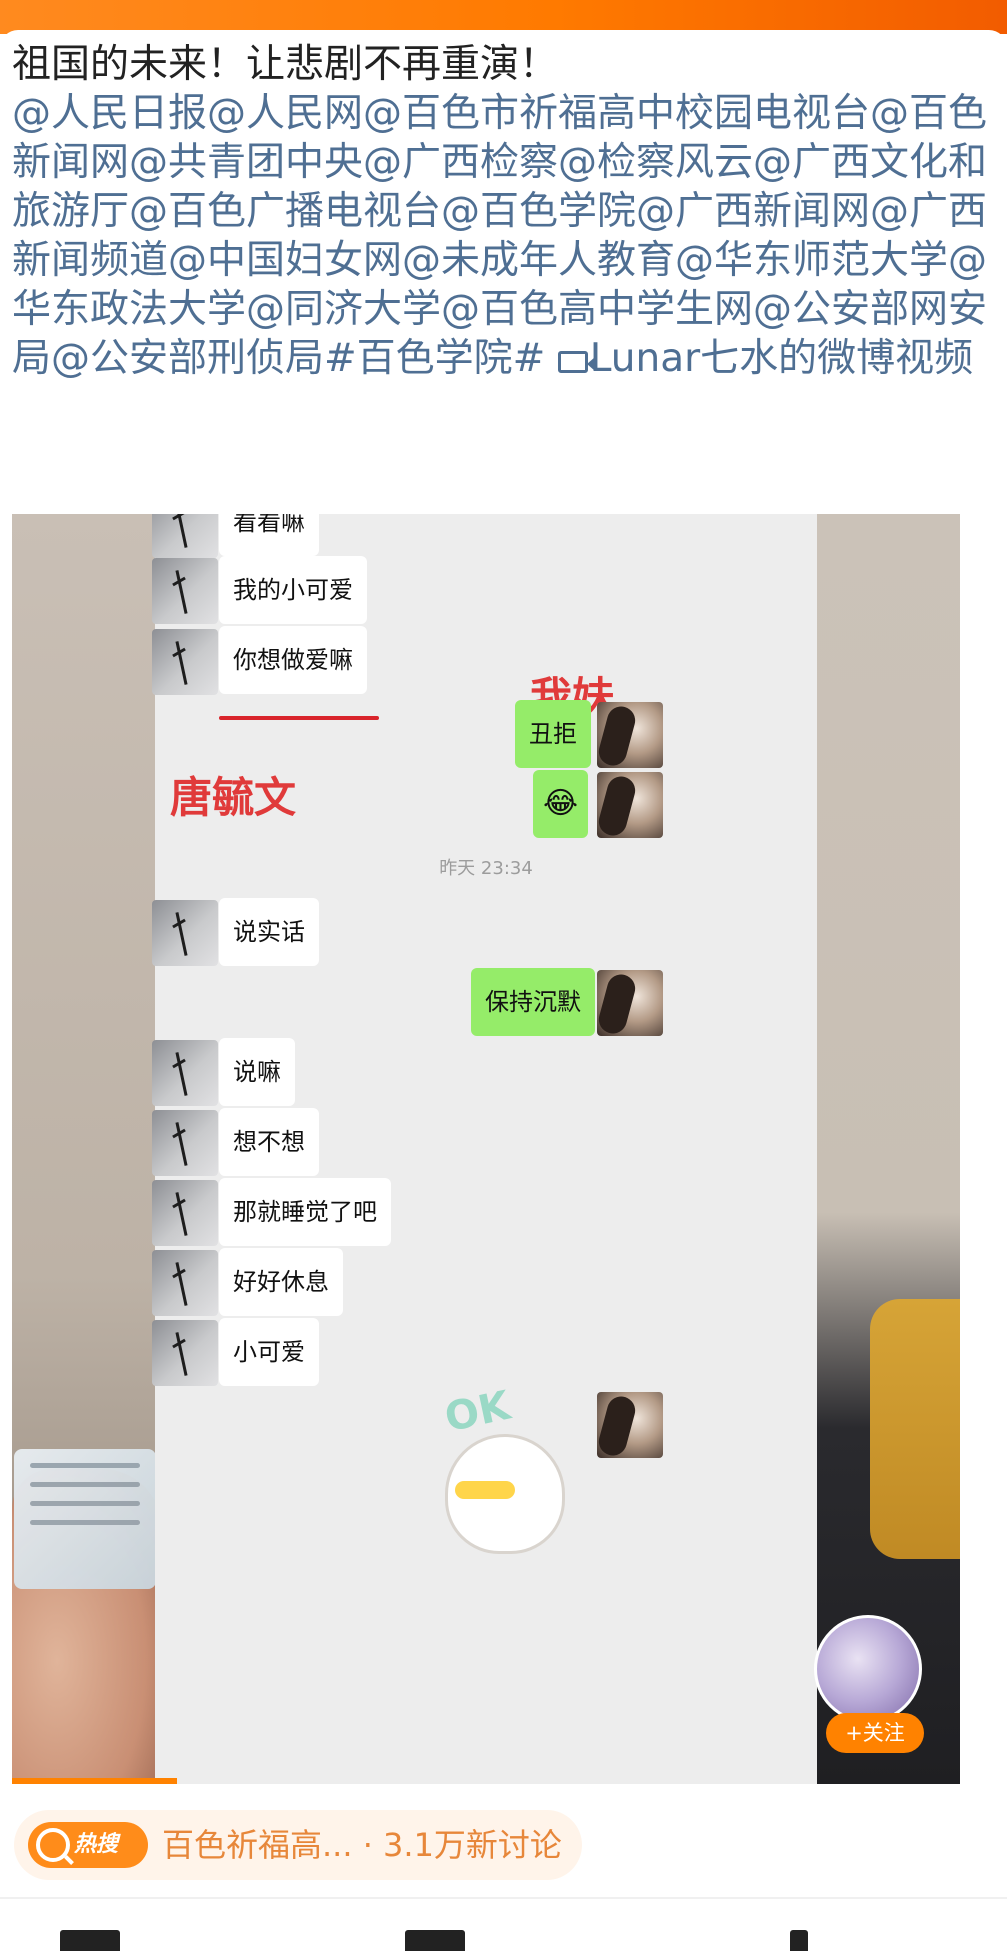 This screenshot has width=1007, height=1951. I want to click on chat-bubble: 你想做爱嘛, so click(293, 660).